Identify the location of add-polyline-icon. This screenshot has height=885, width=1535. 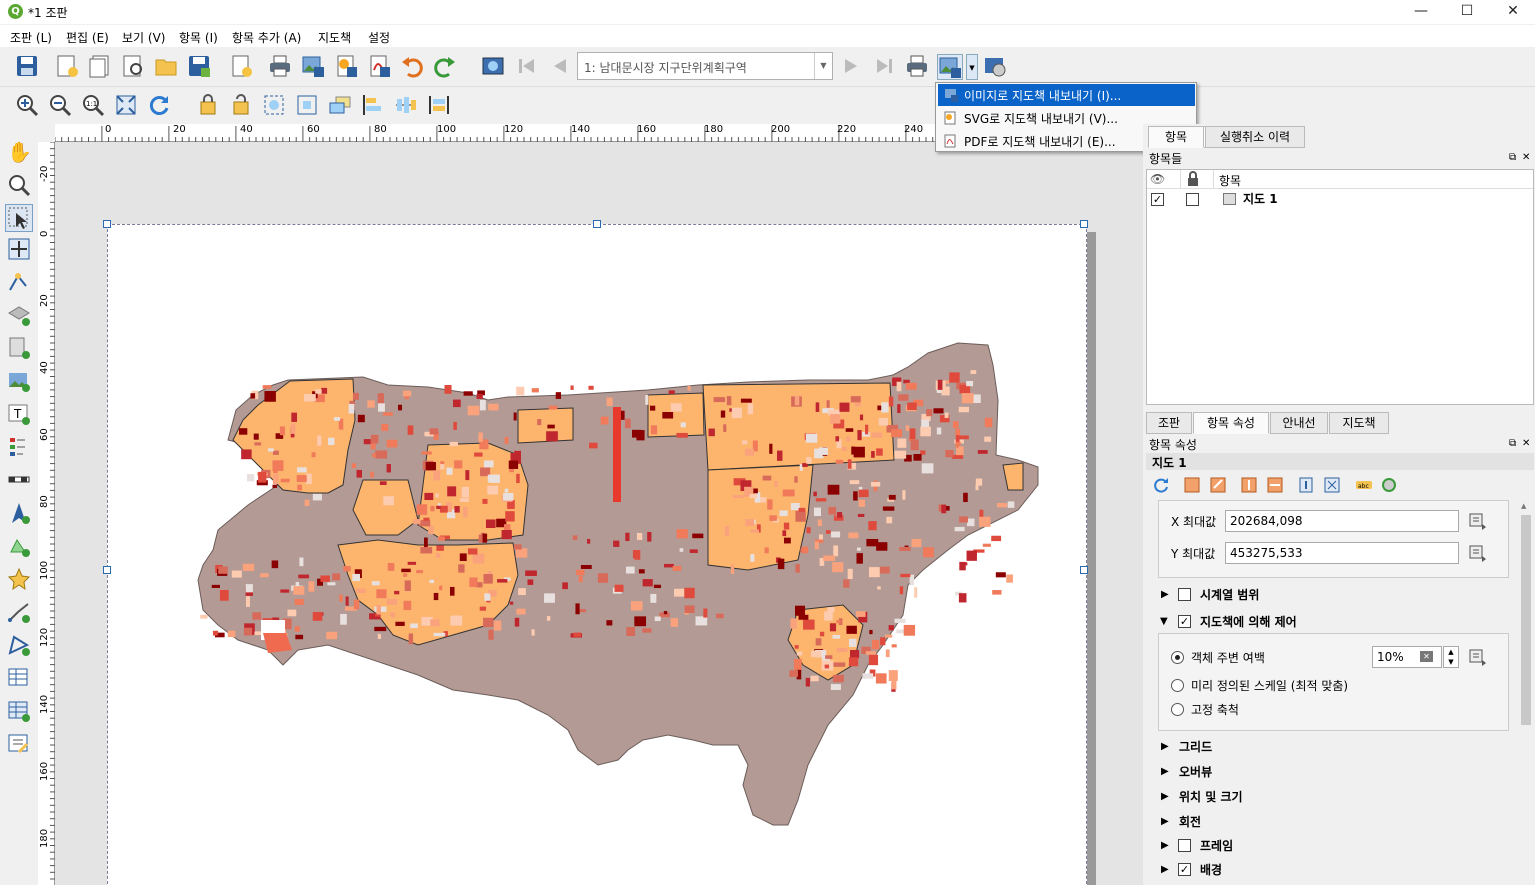
(19, 612).